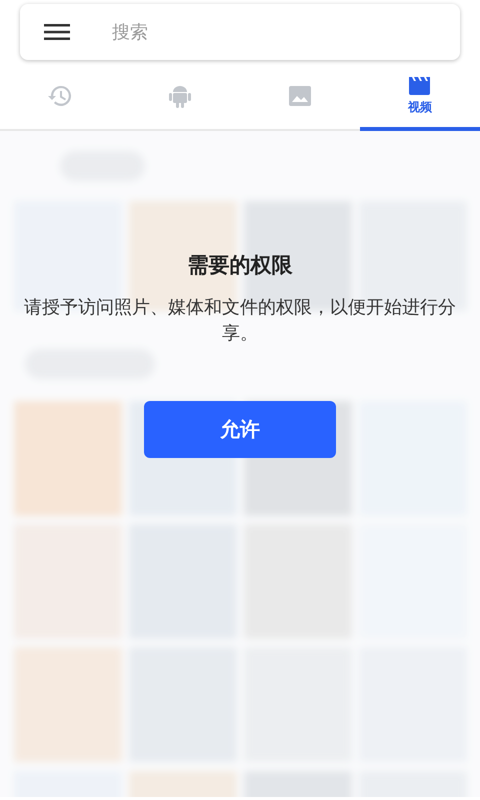 The height and width of the screenshot is (800, 480). I want to click on image-icon, so click(300, 96).